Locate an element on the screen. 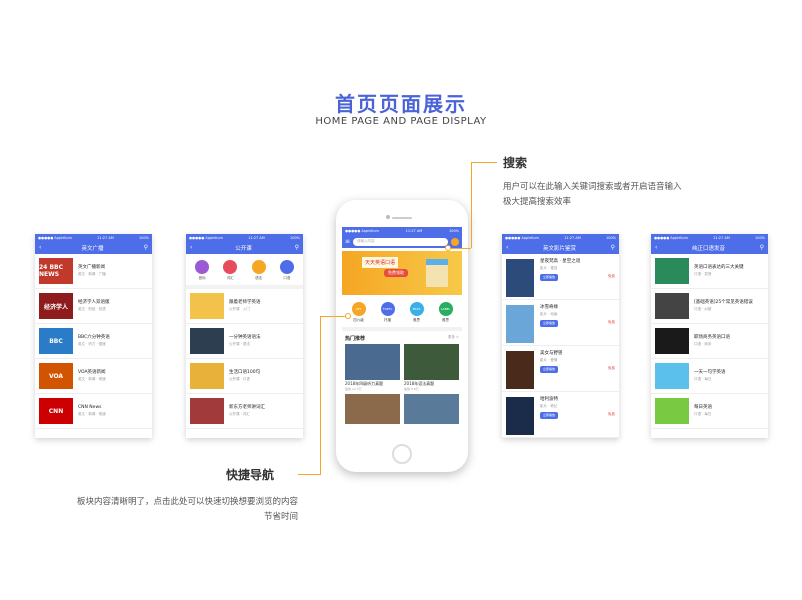 This screenshot has height=600, width=802. list-item: 新东方老师讲词汇 公开课 · 词汇 is located at coordinates (244, 411).